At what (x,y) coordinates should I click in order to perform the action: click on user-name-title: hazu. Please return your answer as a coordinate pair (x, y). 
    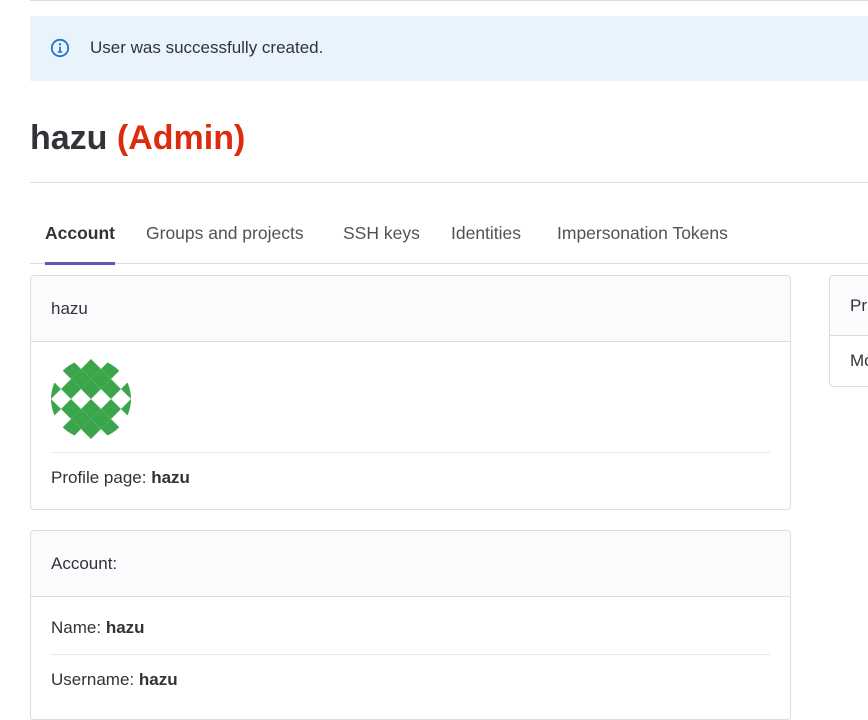
    Looking at the image, I should click on (69, 138).